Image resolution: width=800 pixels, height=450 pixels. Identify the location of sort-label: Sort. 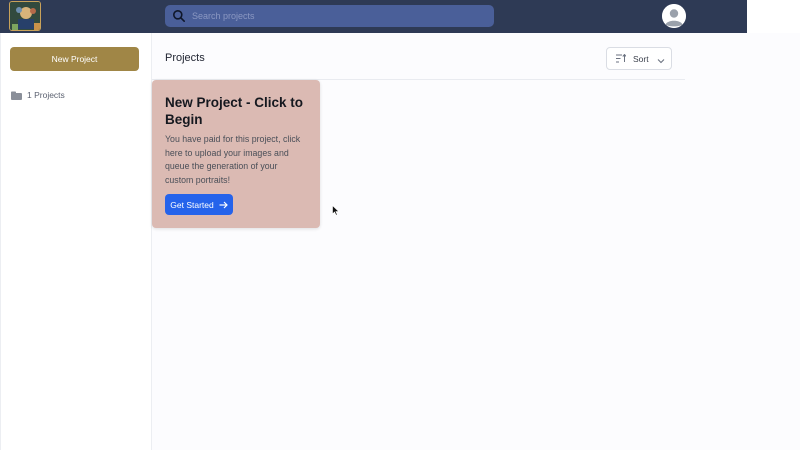
(641, 58).